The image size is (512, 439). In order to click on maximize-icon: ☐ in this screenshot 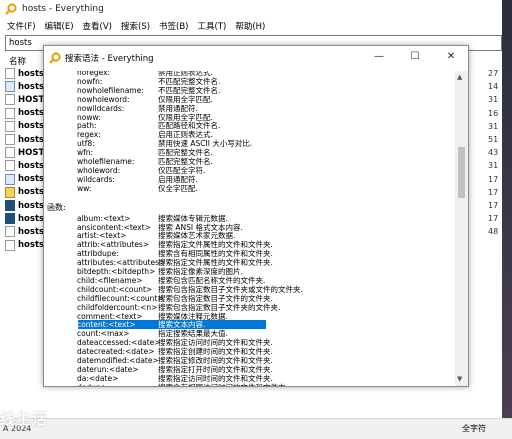, I will do `click(415, 57)`.